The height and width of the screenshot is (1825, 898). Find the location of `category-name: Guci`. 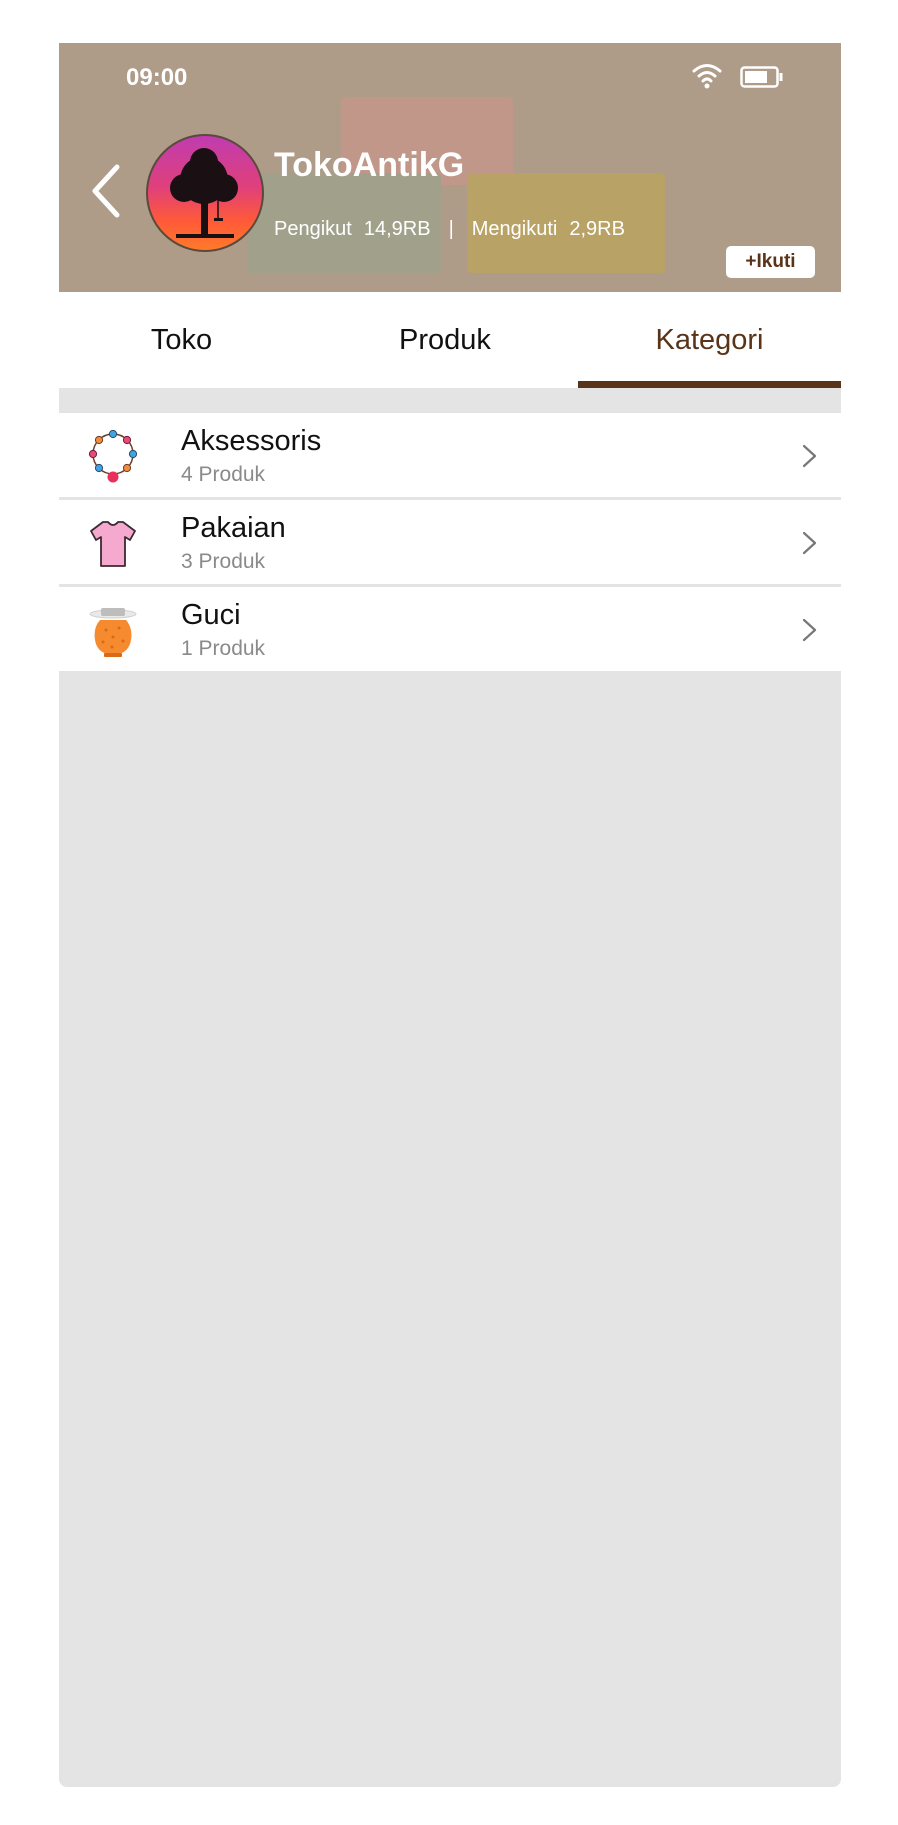

category-name: Guci is located at coordinates (211, 615).